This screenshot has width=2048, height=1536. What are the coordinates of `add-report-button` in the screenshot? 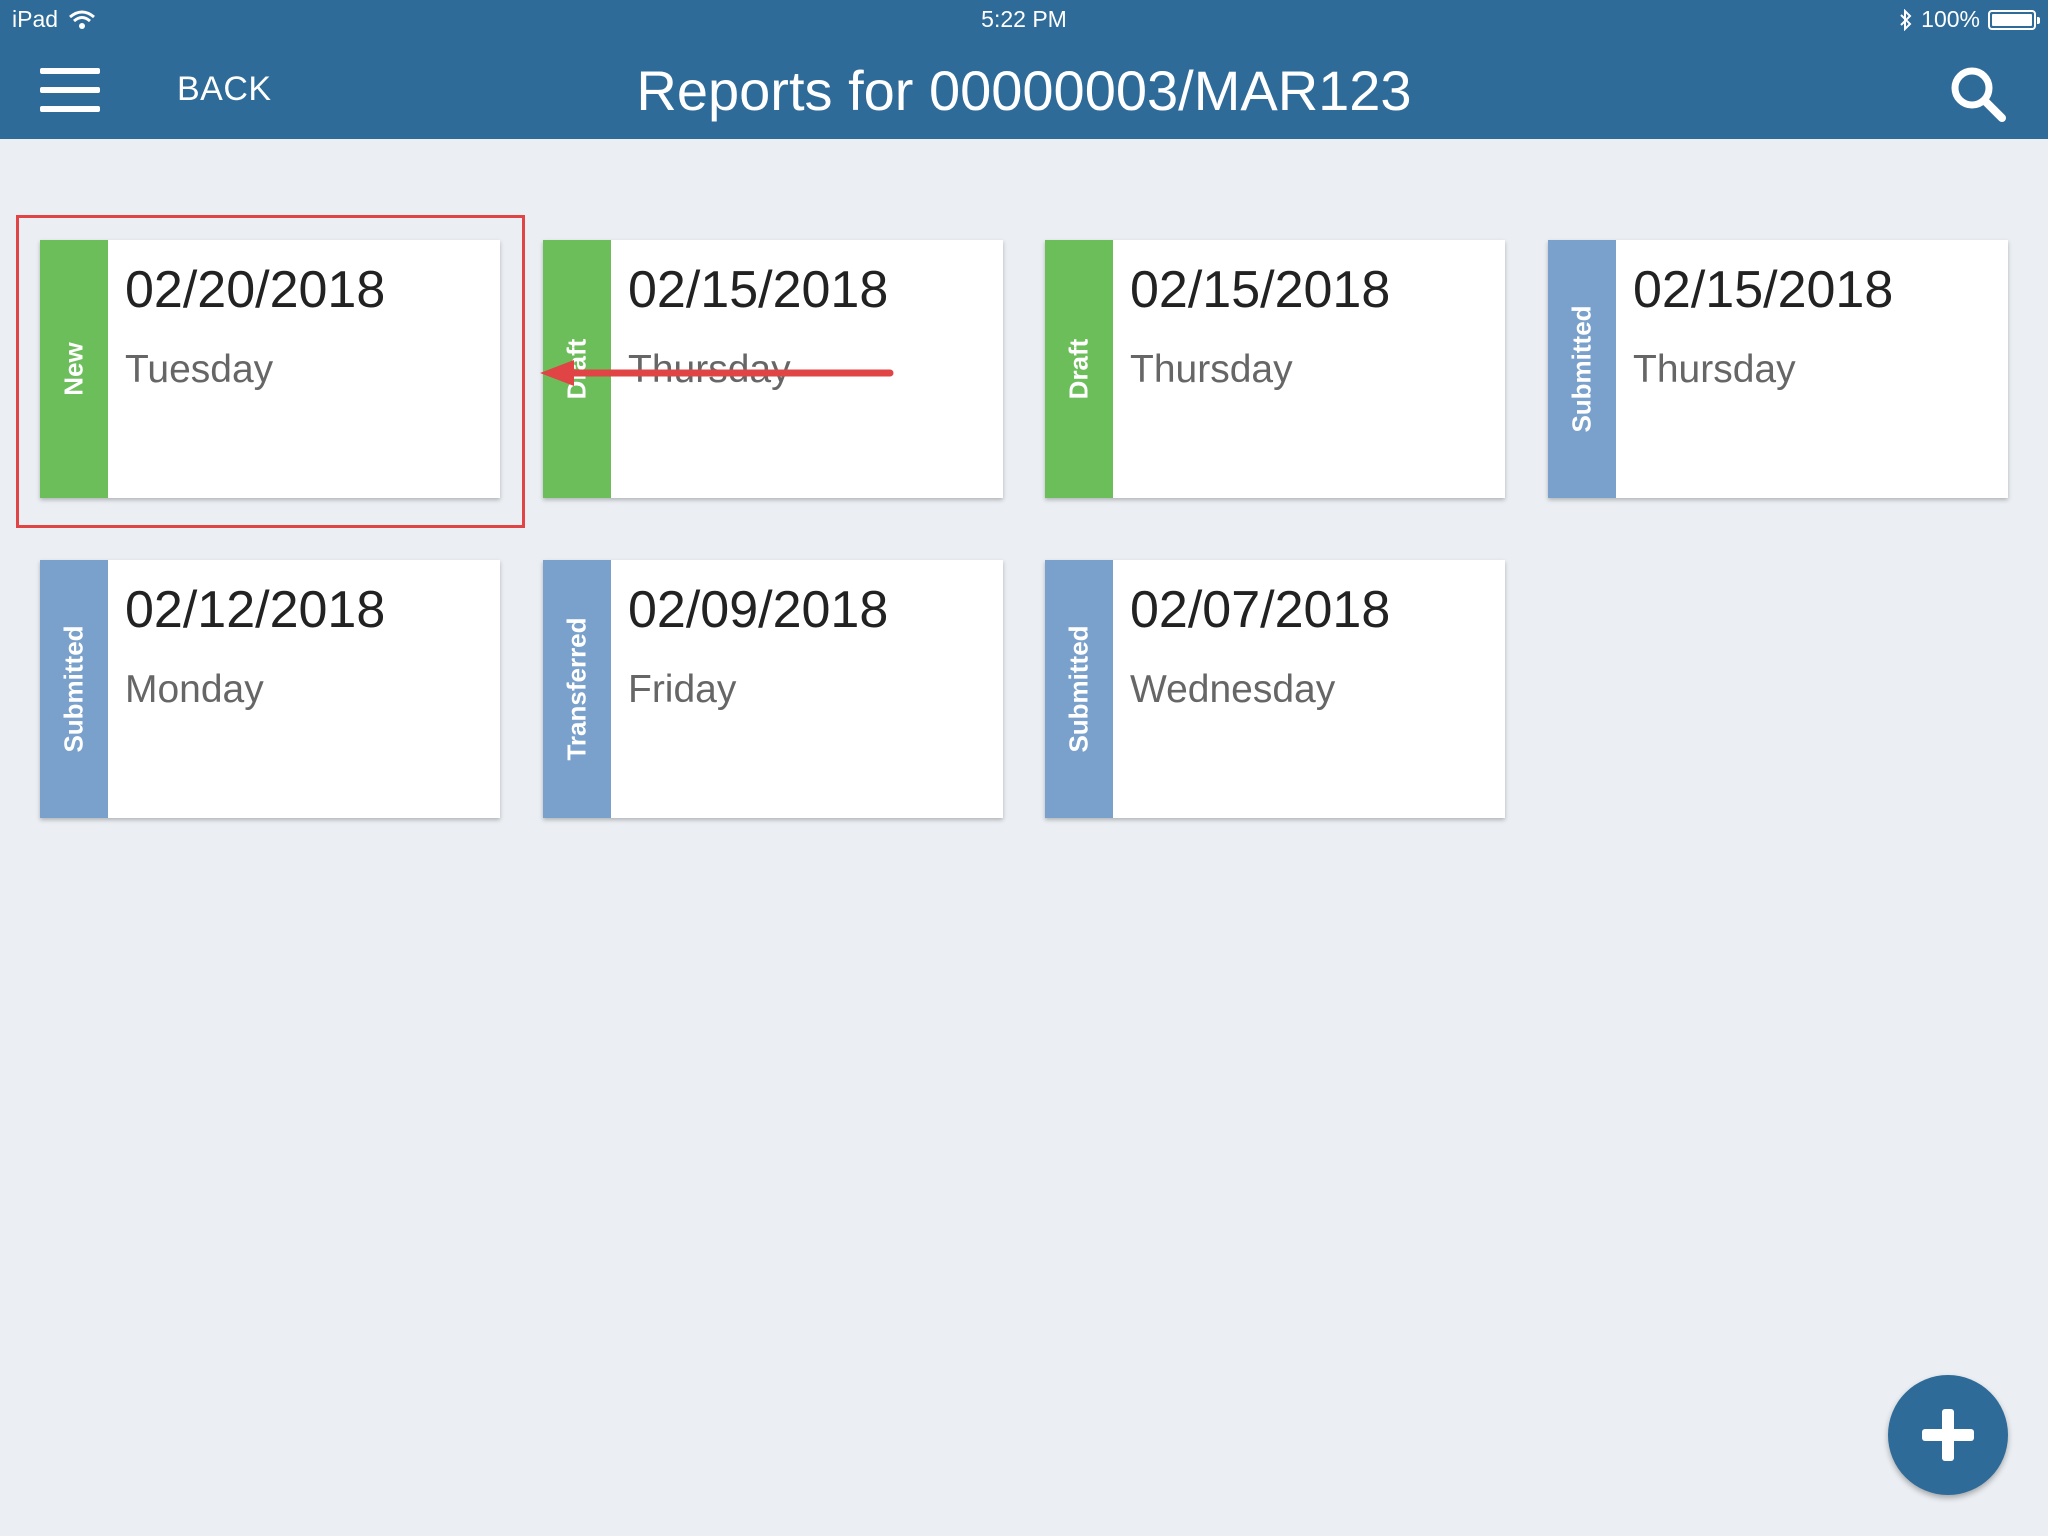 It's located at (1948, 1435).